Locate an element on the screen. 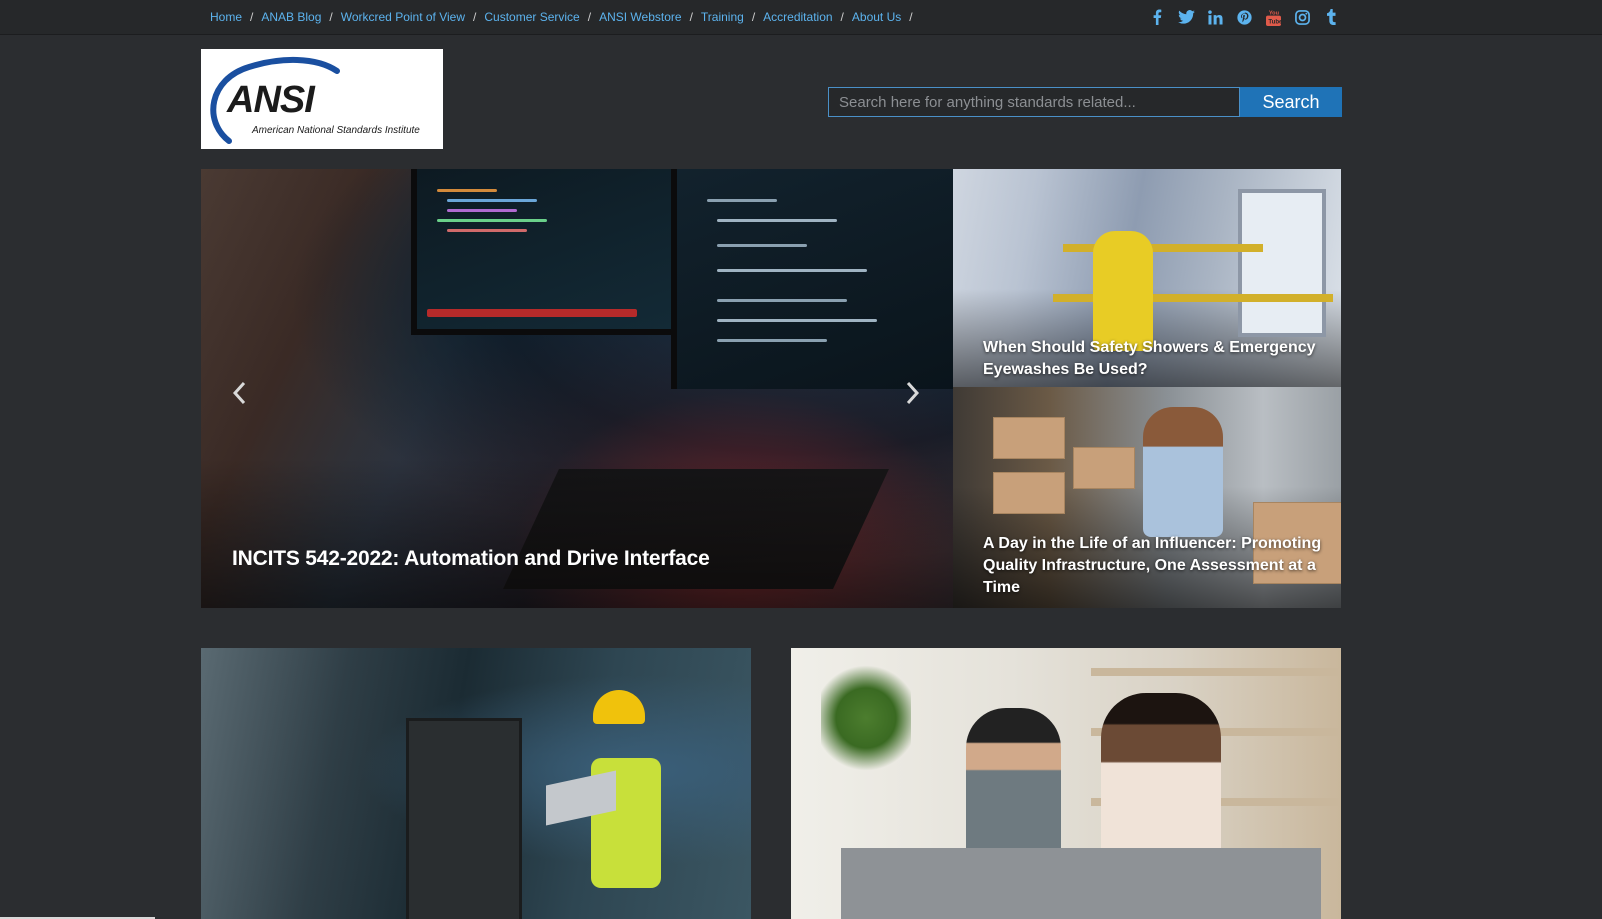 This screenshot has height=919, width=1602. hero-shade is located at coordinates (577, 533).